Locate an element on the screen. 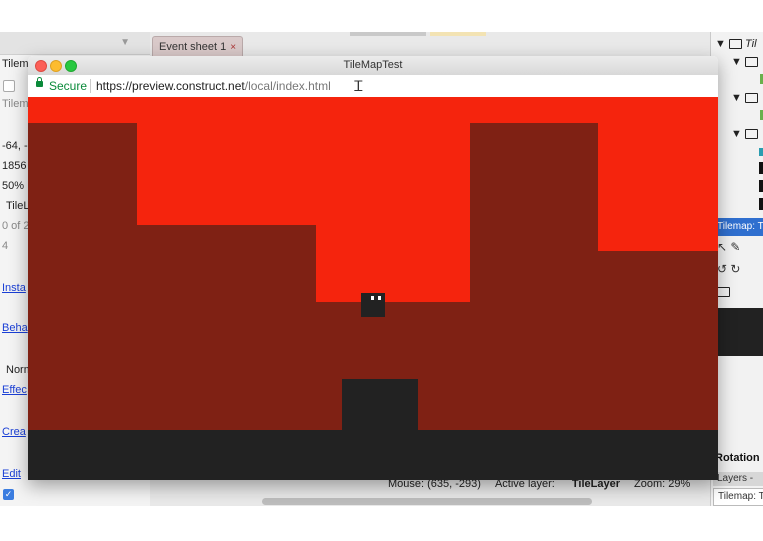 This screenshot has height=541, width=763. tab-event-sheet-1: Event sheet 1 × is located at coordinates (198, 46).